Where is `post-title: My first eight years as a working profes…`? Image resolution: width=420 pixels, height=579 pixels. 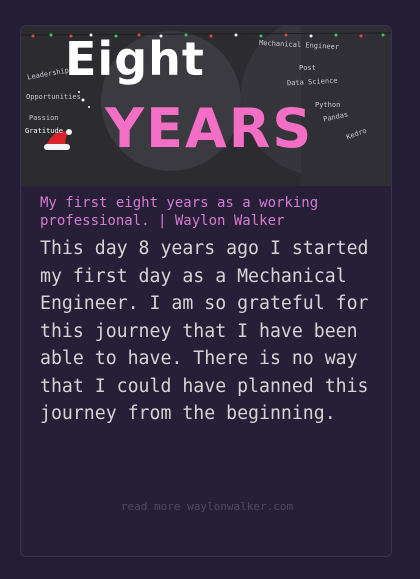 post-title: My first eight years as a working profes… is located at coordinates (210, 212).